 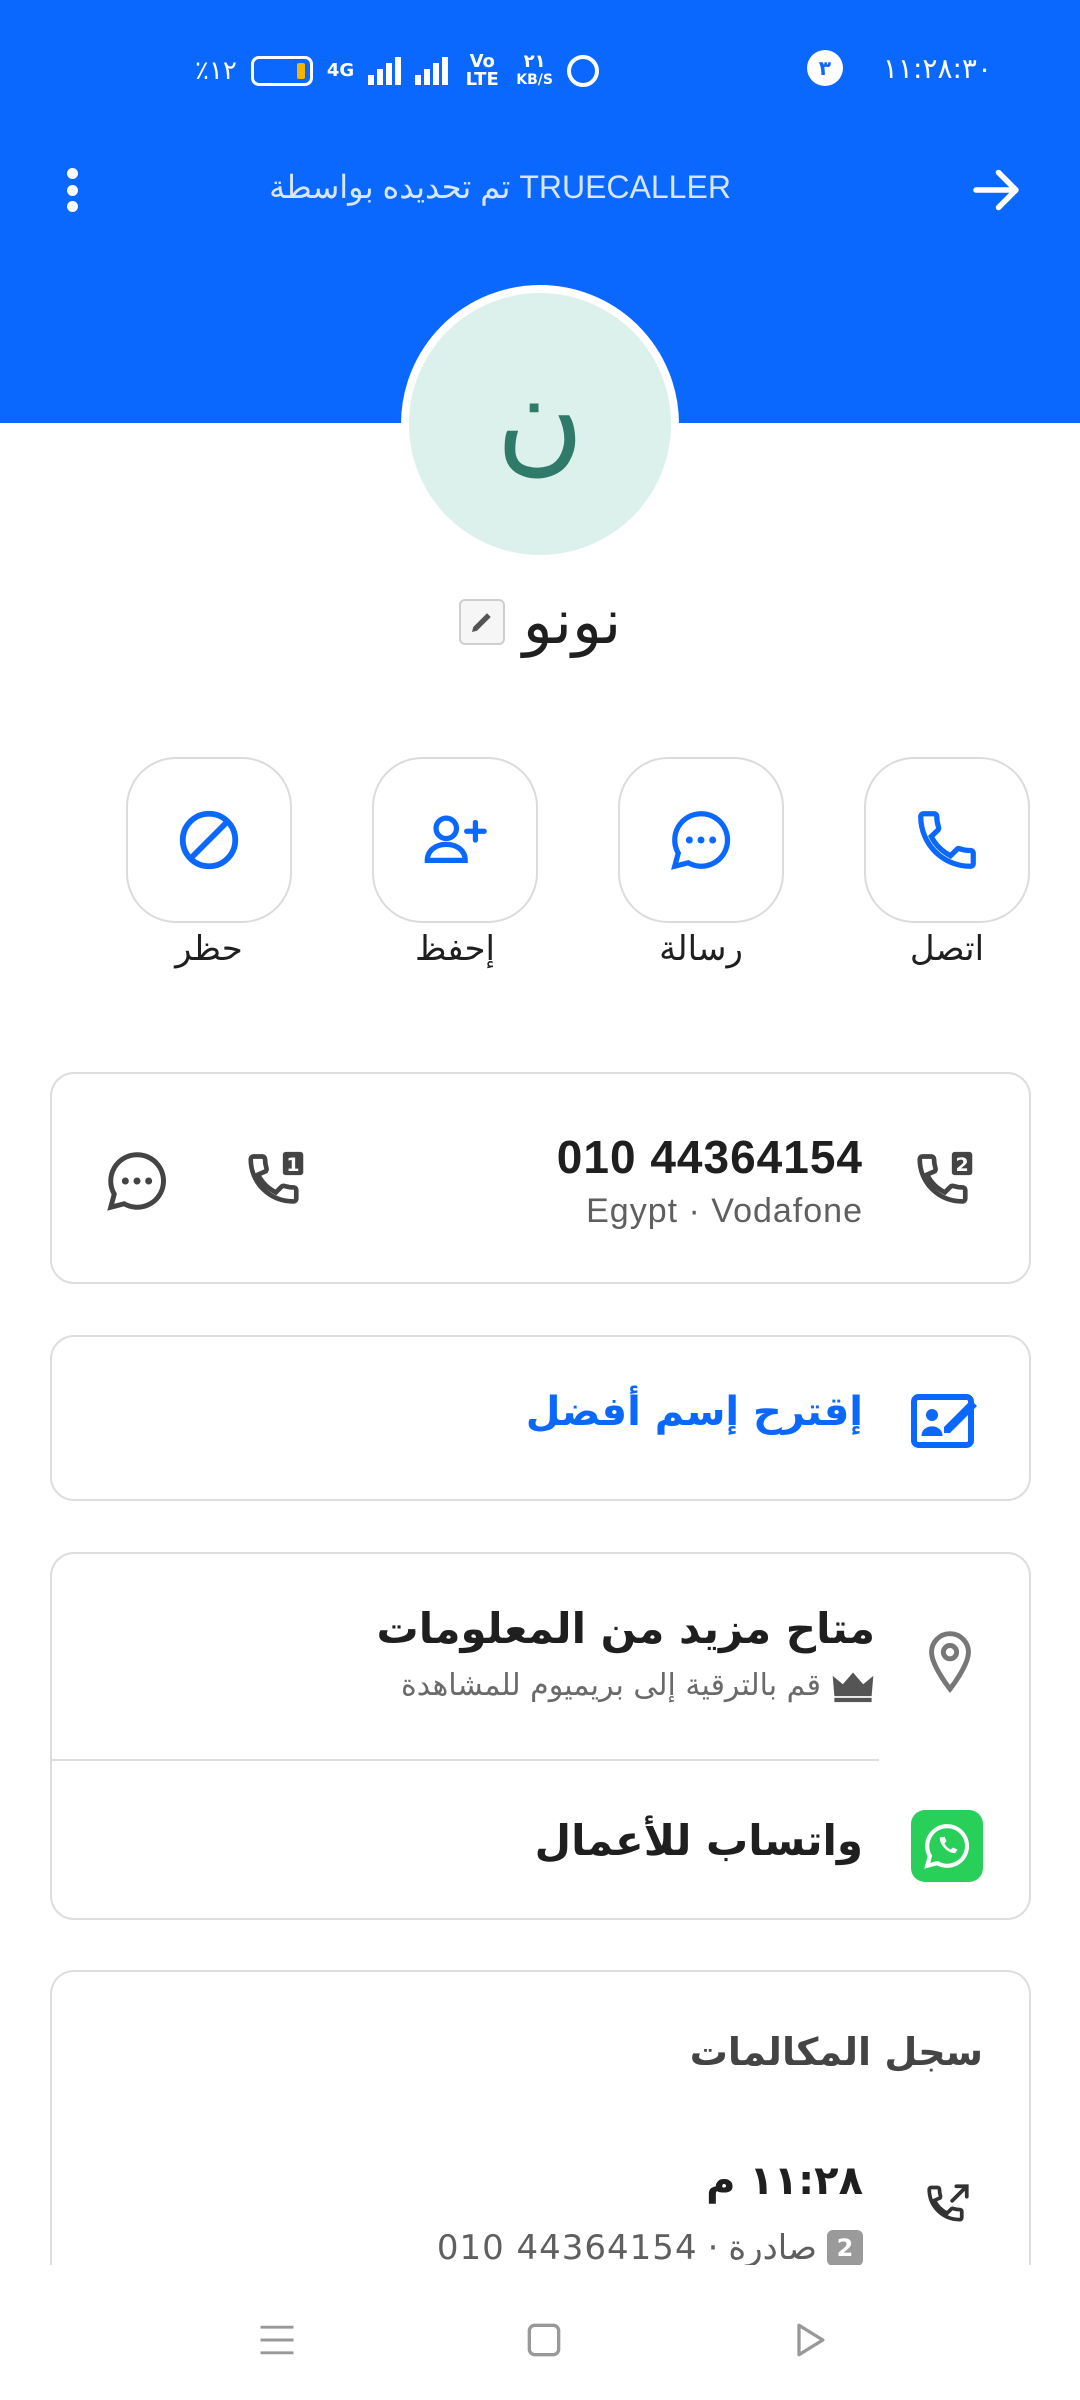 What do you see at coordinates (281, 71) in the screenshot?
I see `battery-icon` at bounding box center [281, 71].